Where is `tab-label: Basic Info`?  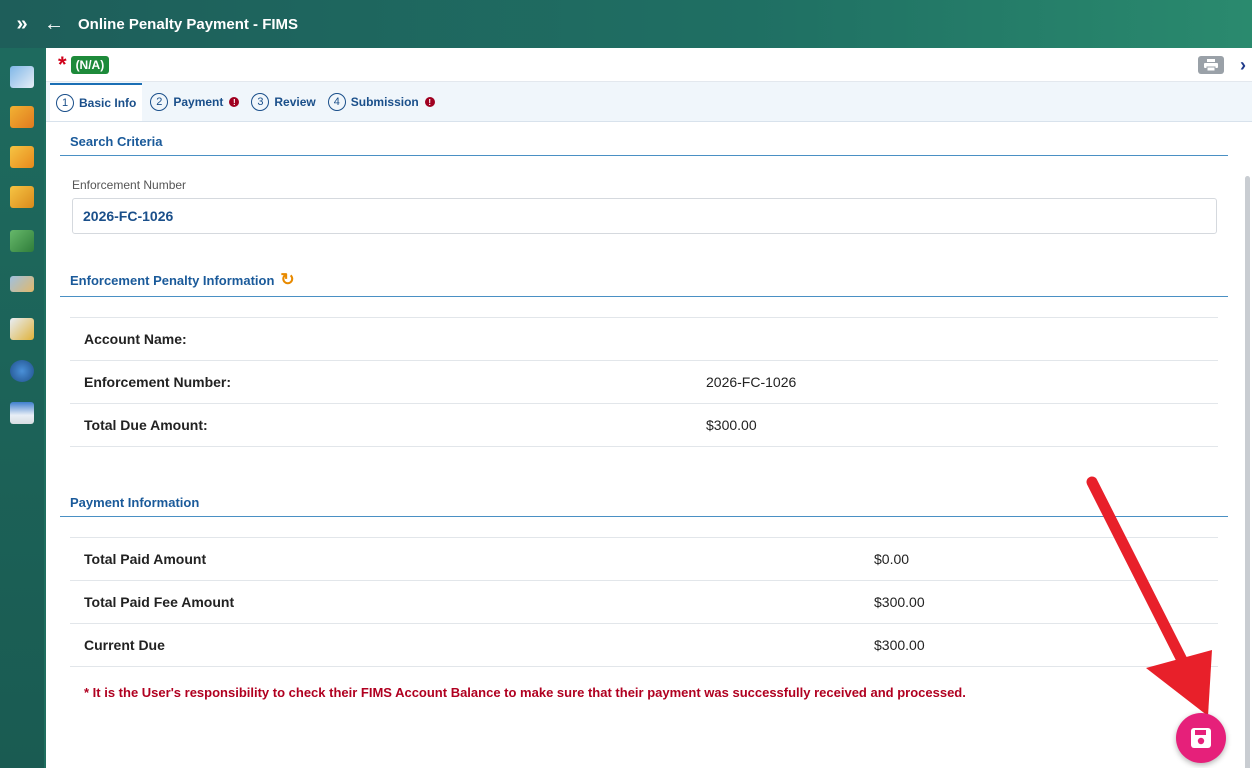 tab-label: Basic Info is located at coordinates (108, 103).